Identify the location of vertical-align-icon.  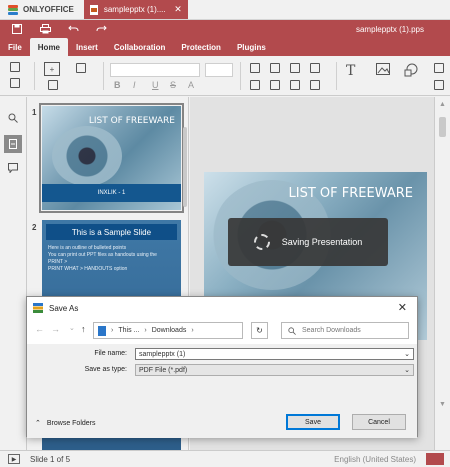
(315, 85).